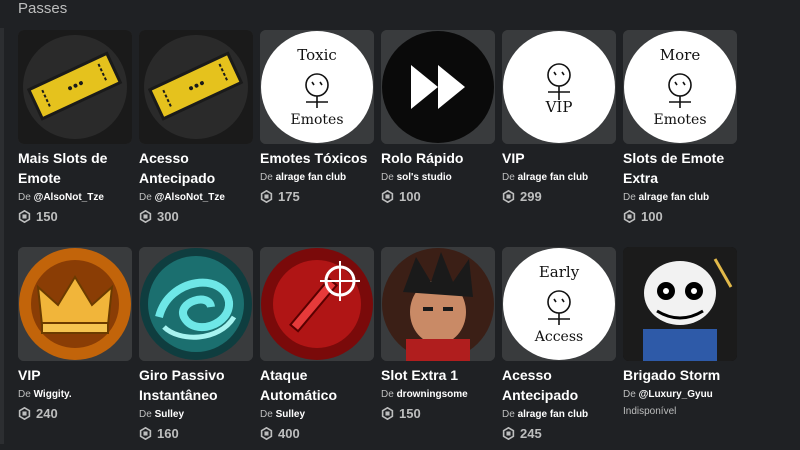 This screenshot has height=450, width=800. Describe the element at coordinates (559, 304) in the screenshot. I see `early-access-sketch: Early Access` at that location.